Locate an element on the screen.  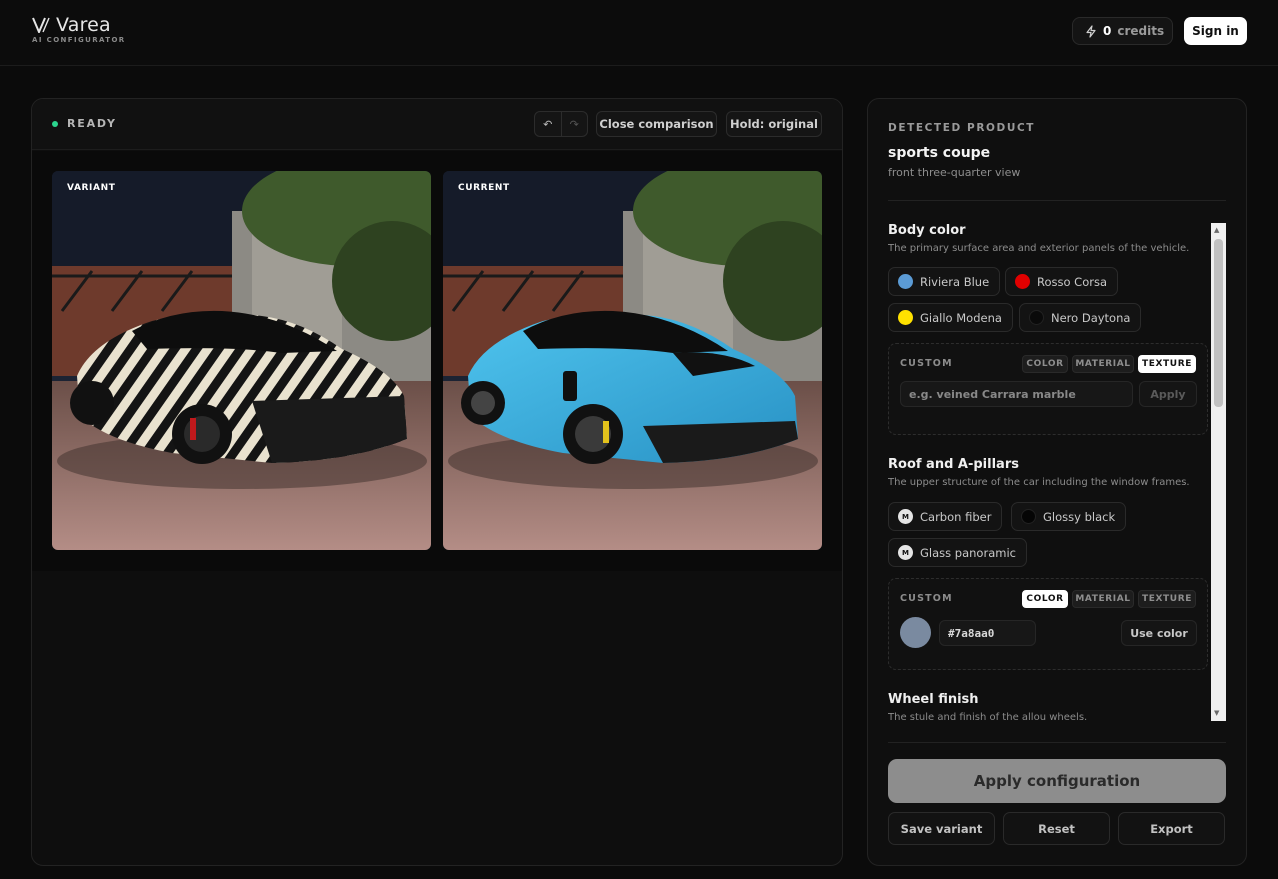
zebra-car-photo is located at coordinates (241, 360).